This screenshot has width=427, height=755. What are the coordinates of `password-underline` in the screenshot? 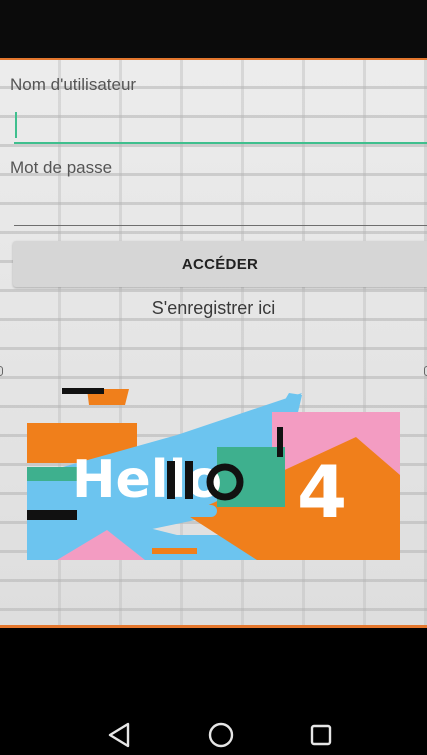 It's located at (220, 225).